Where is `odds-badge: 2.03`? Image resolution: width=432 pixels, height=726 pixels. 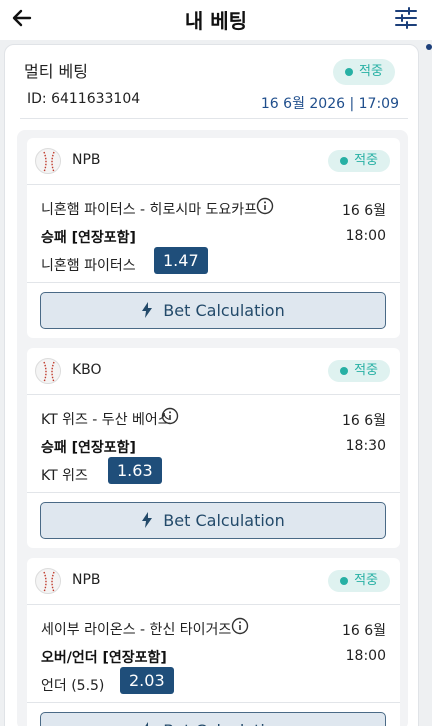
odds-badge: 2.03 is located at coordinates (147, 680).